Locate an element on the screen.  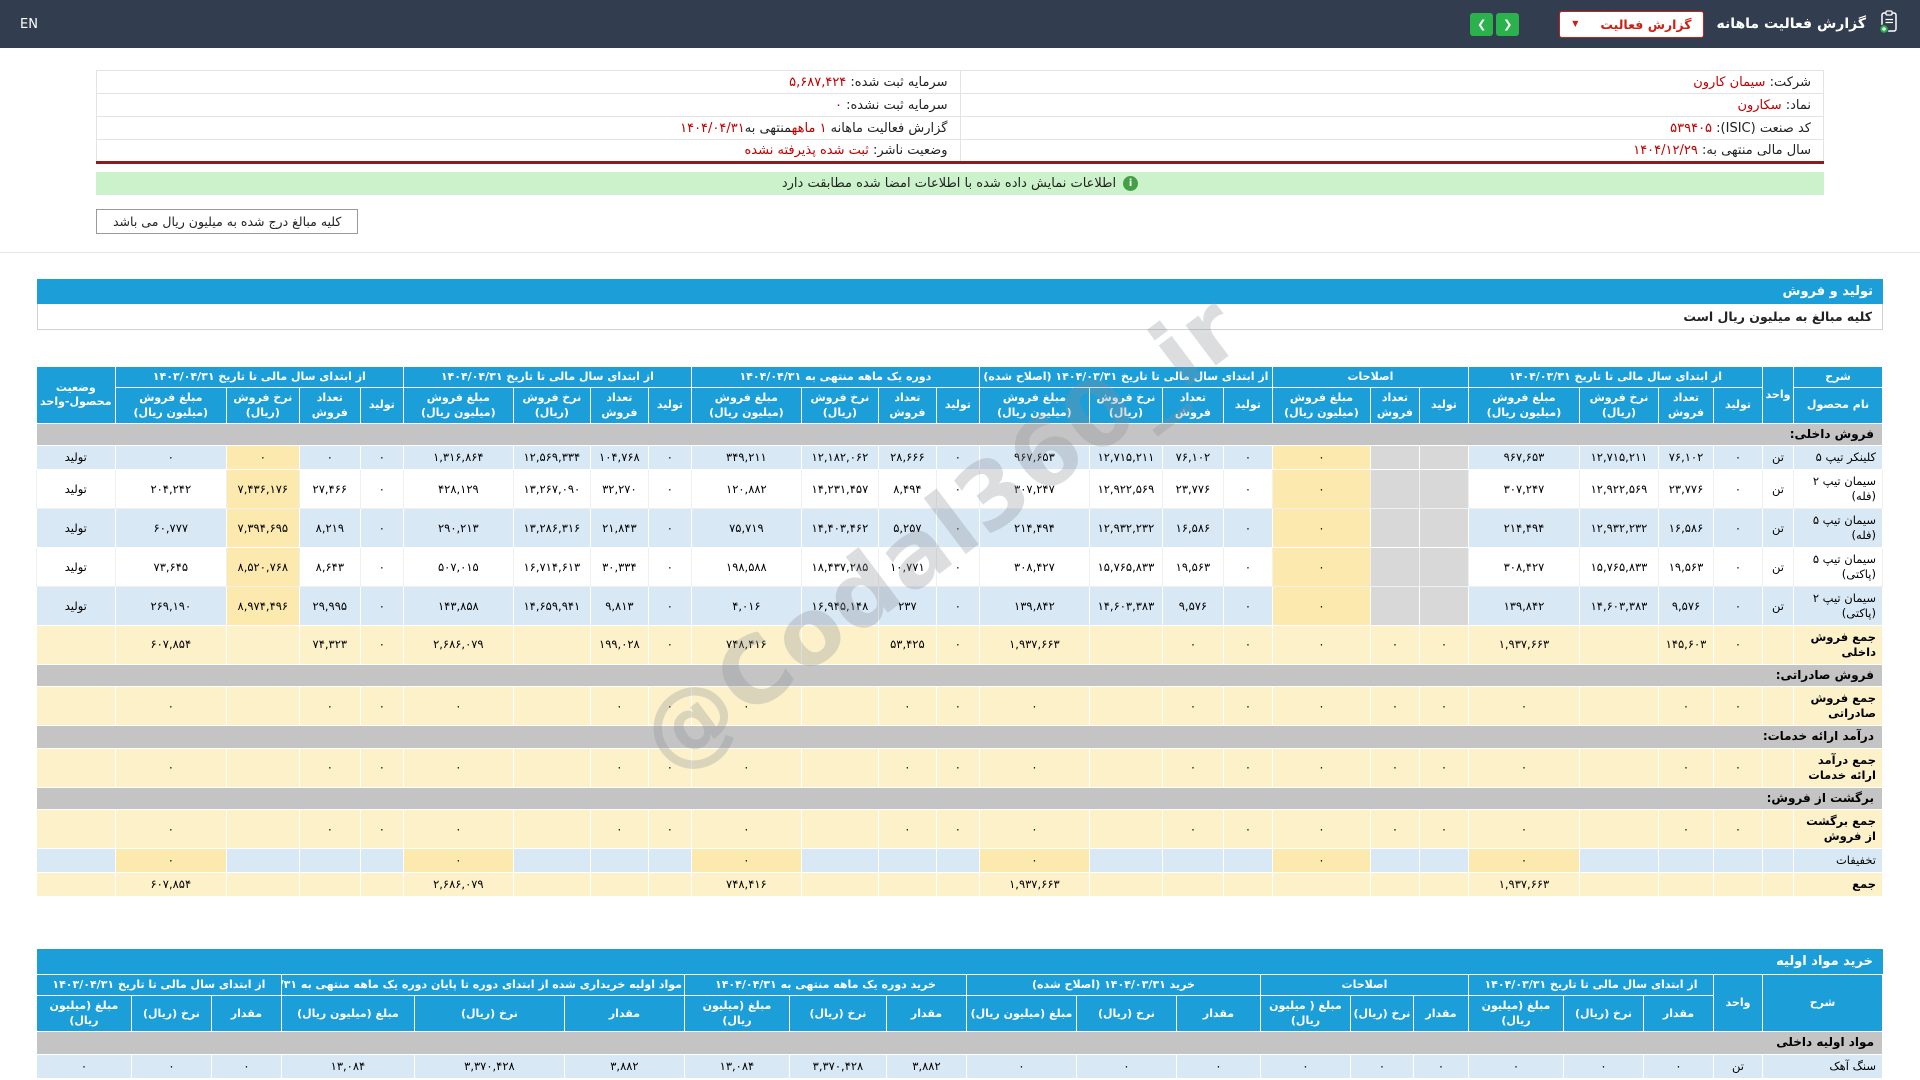
section-label: برگشت از فروش: is located at coordinates (959, 798).